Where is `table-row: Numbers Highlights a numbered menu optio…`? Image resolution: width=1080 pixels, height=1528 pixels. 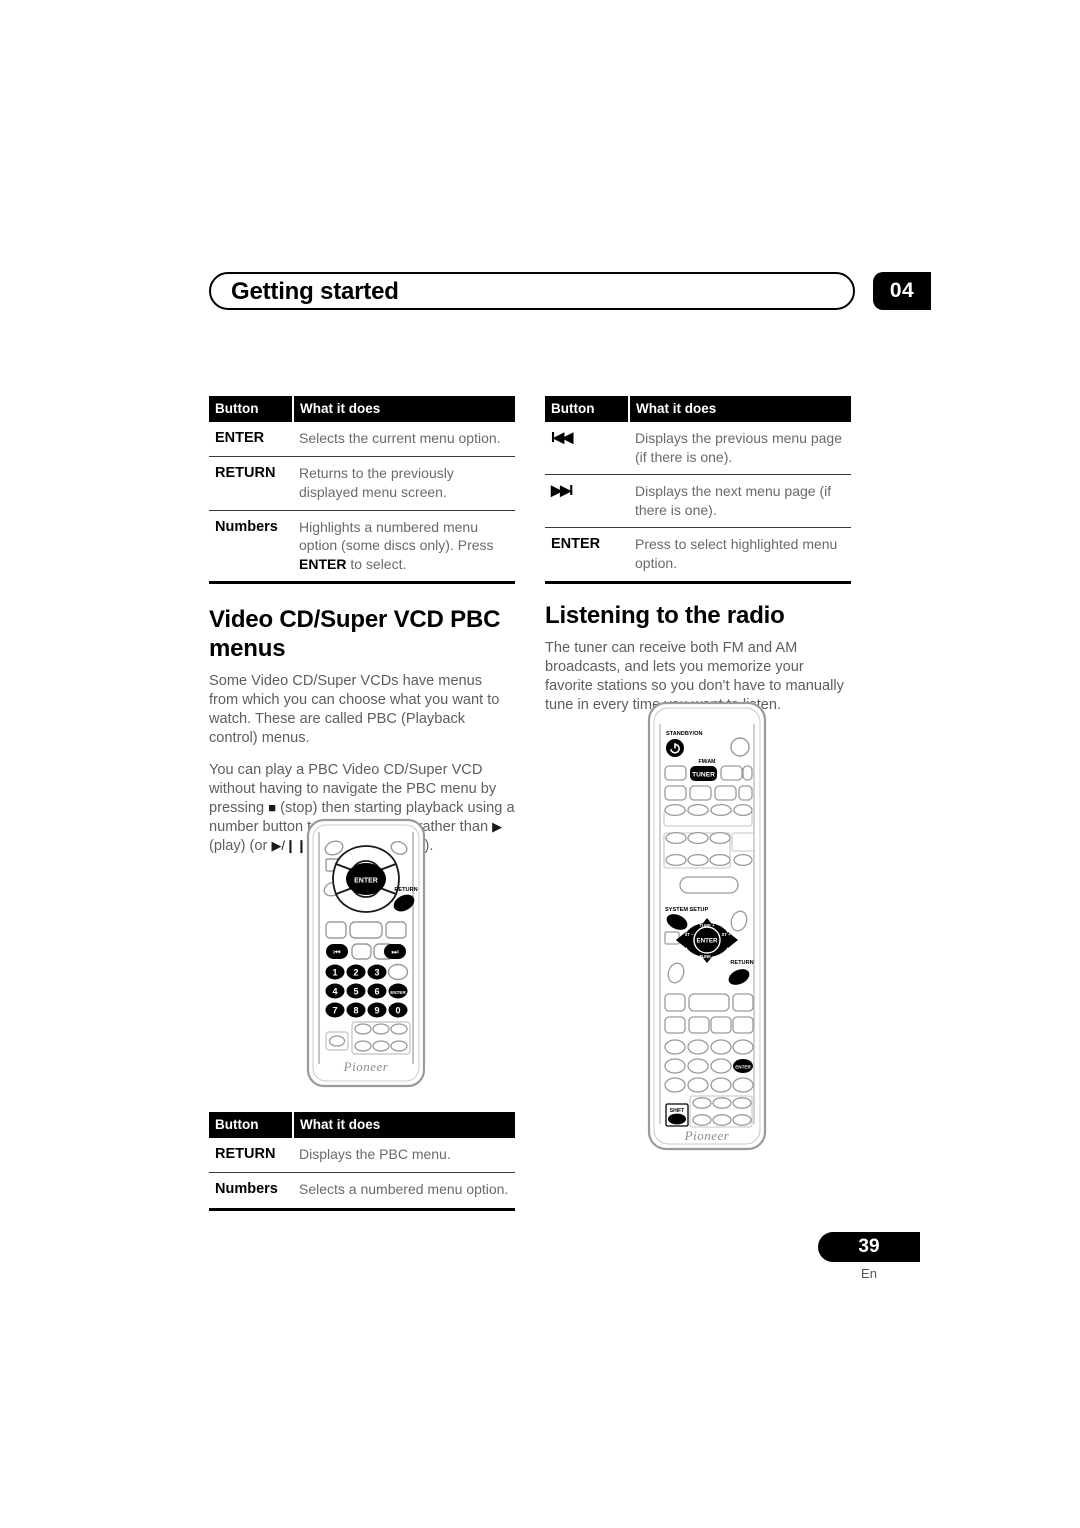 table-row: Numbers Highlights a numbered menu optio… is located at coordinates (362, 546).